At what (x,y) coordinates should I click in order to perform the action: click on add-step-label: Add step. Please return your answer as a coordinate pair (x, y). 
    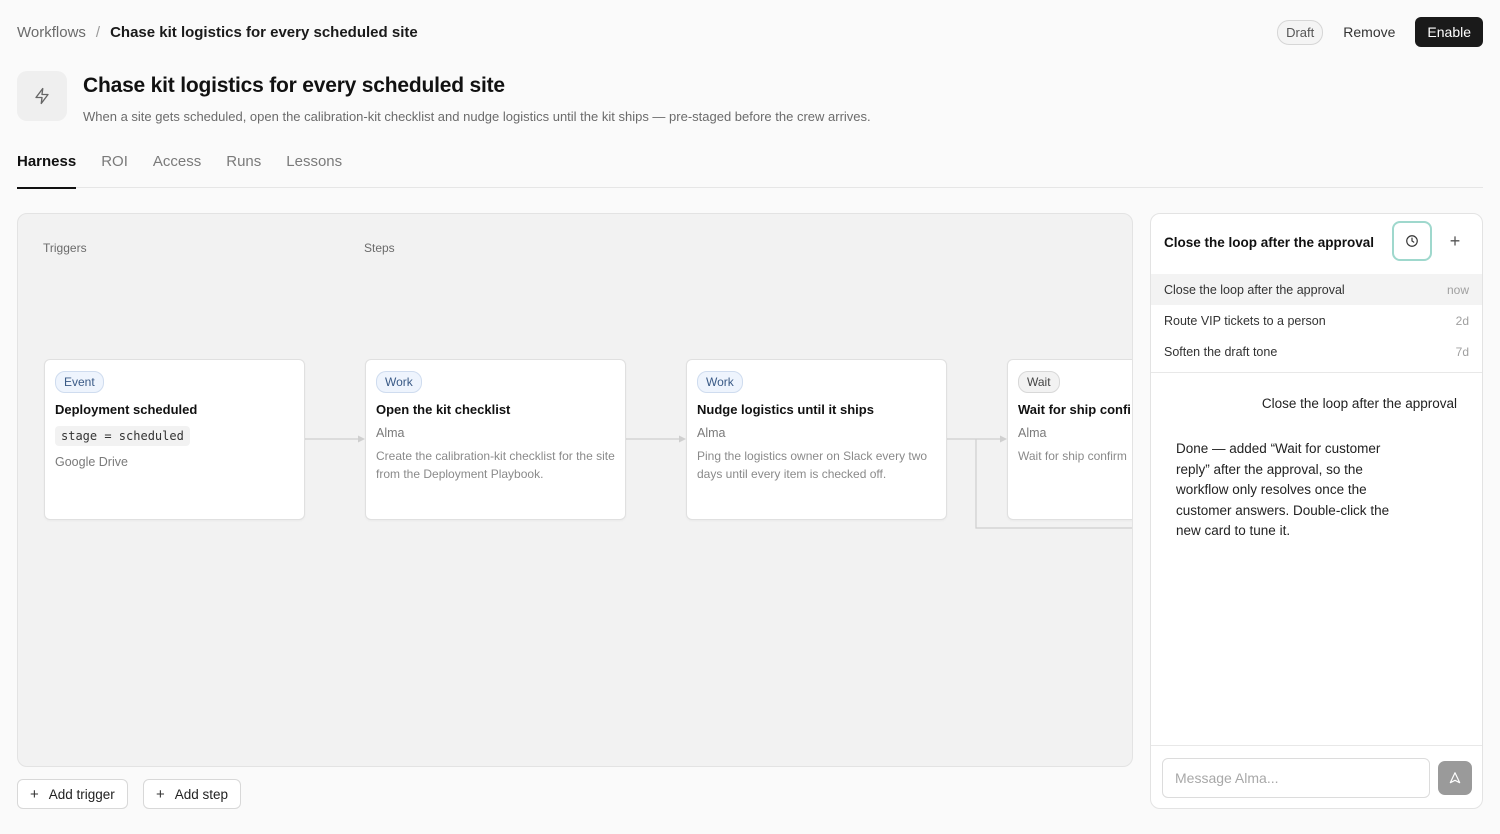
    Looking at the image, I should click on (201, 794).